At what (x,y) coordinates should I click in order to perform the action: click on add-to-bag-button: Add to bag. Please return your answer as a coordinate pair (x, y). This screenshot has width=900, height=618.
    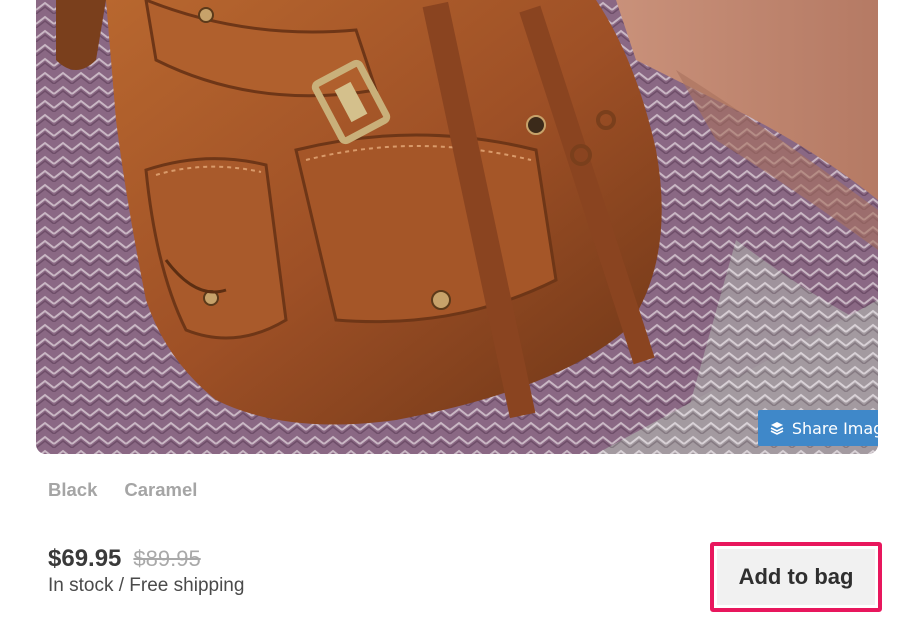
    Looking at the image, I should click on (796, 577).